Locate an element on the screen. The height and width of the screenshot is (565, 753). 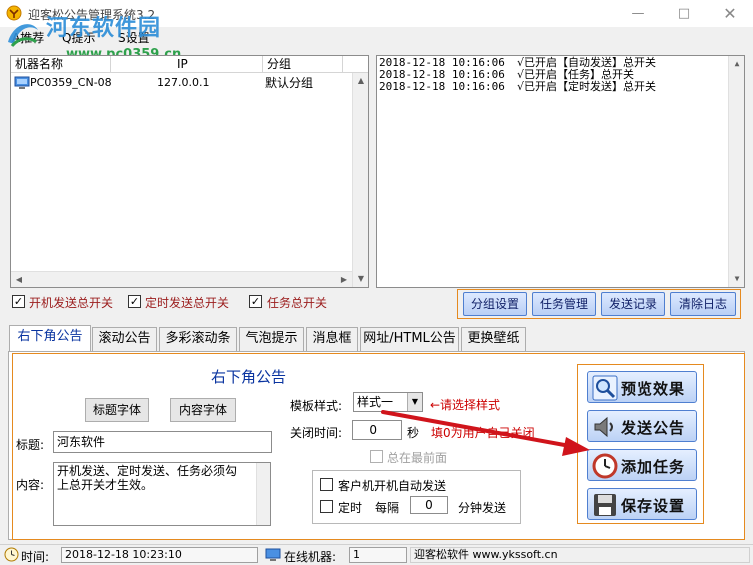
close-icon: ✕ is located at coordinates (730, 13).